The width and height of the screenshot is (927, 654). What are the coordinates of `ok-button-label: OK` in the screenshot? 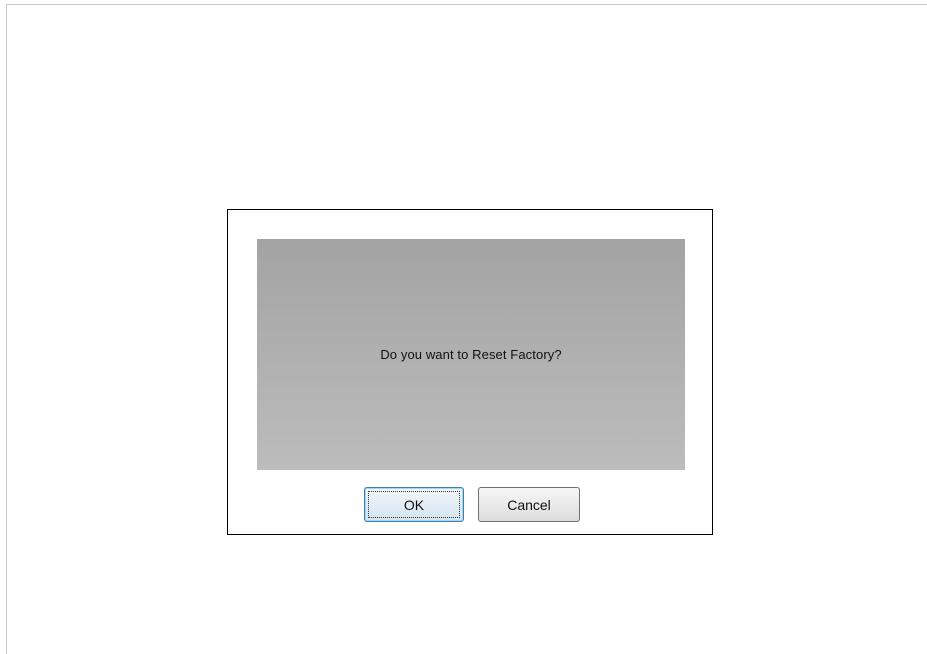 It's located at (414, 504).